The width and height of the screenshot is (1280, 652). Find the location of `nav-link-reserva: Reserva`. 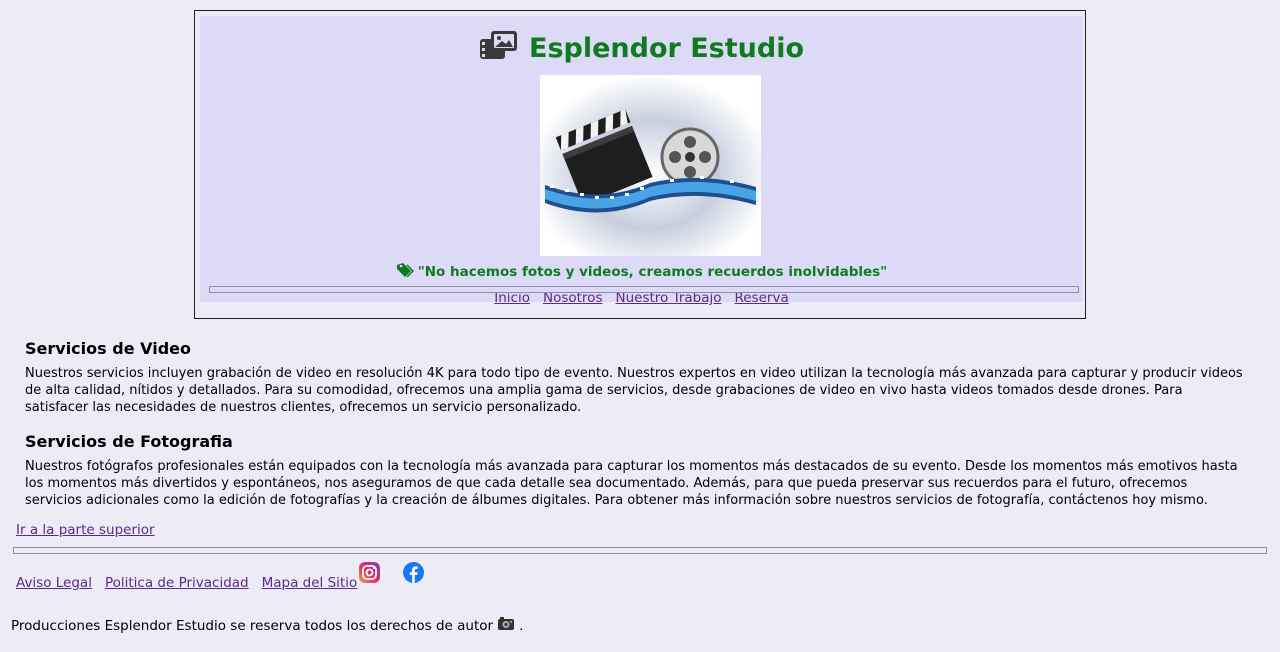

nav-link-reserva: Reserva is located at coordinates (762, 300).